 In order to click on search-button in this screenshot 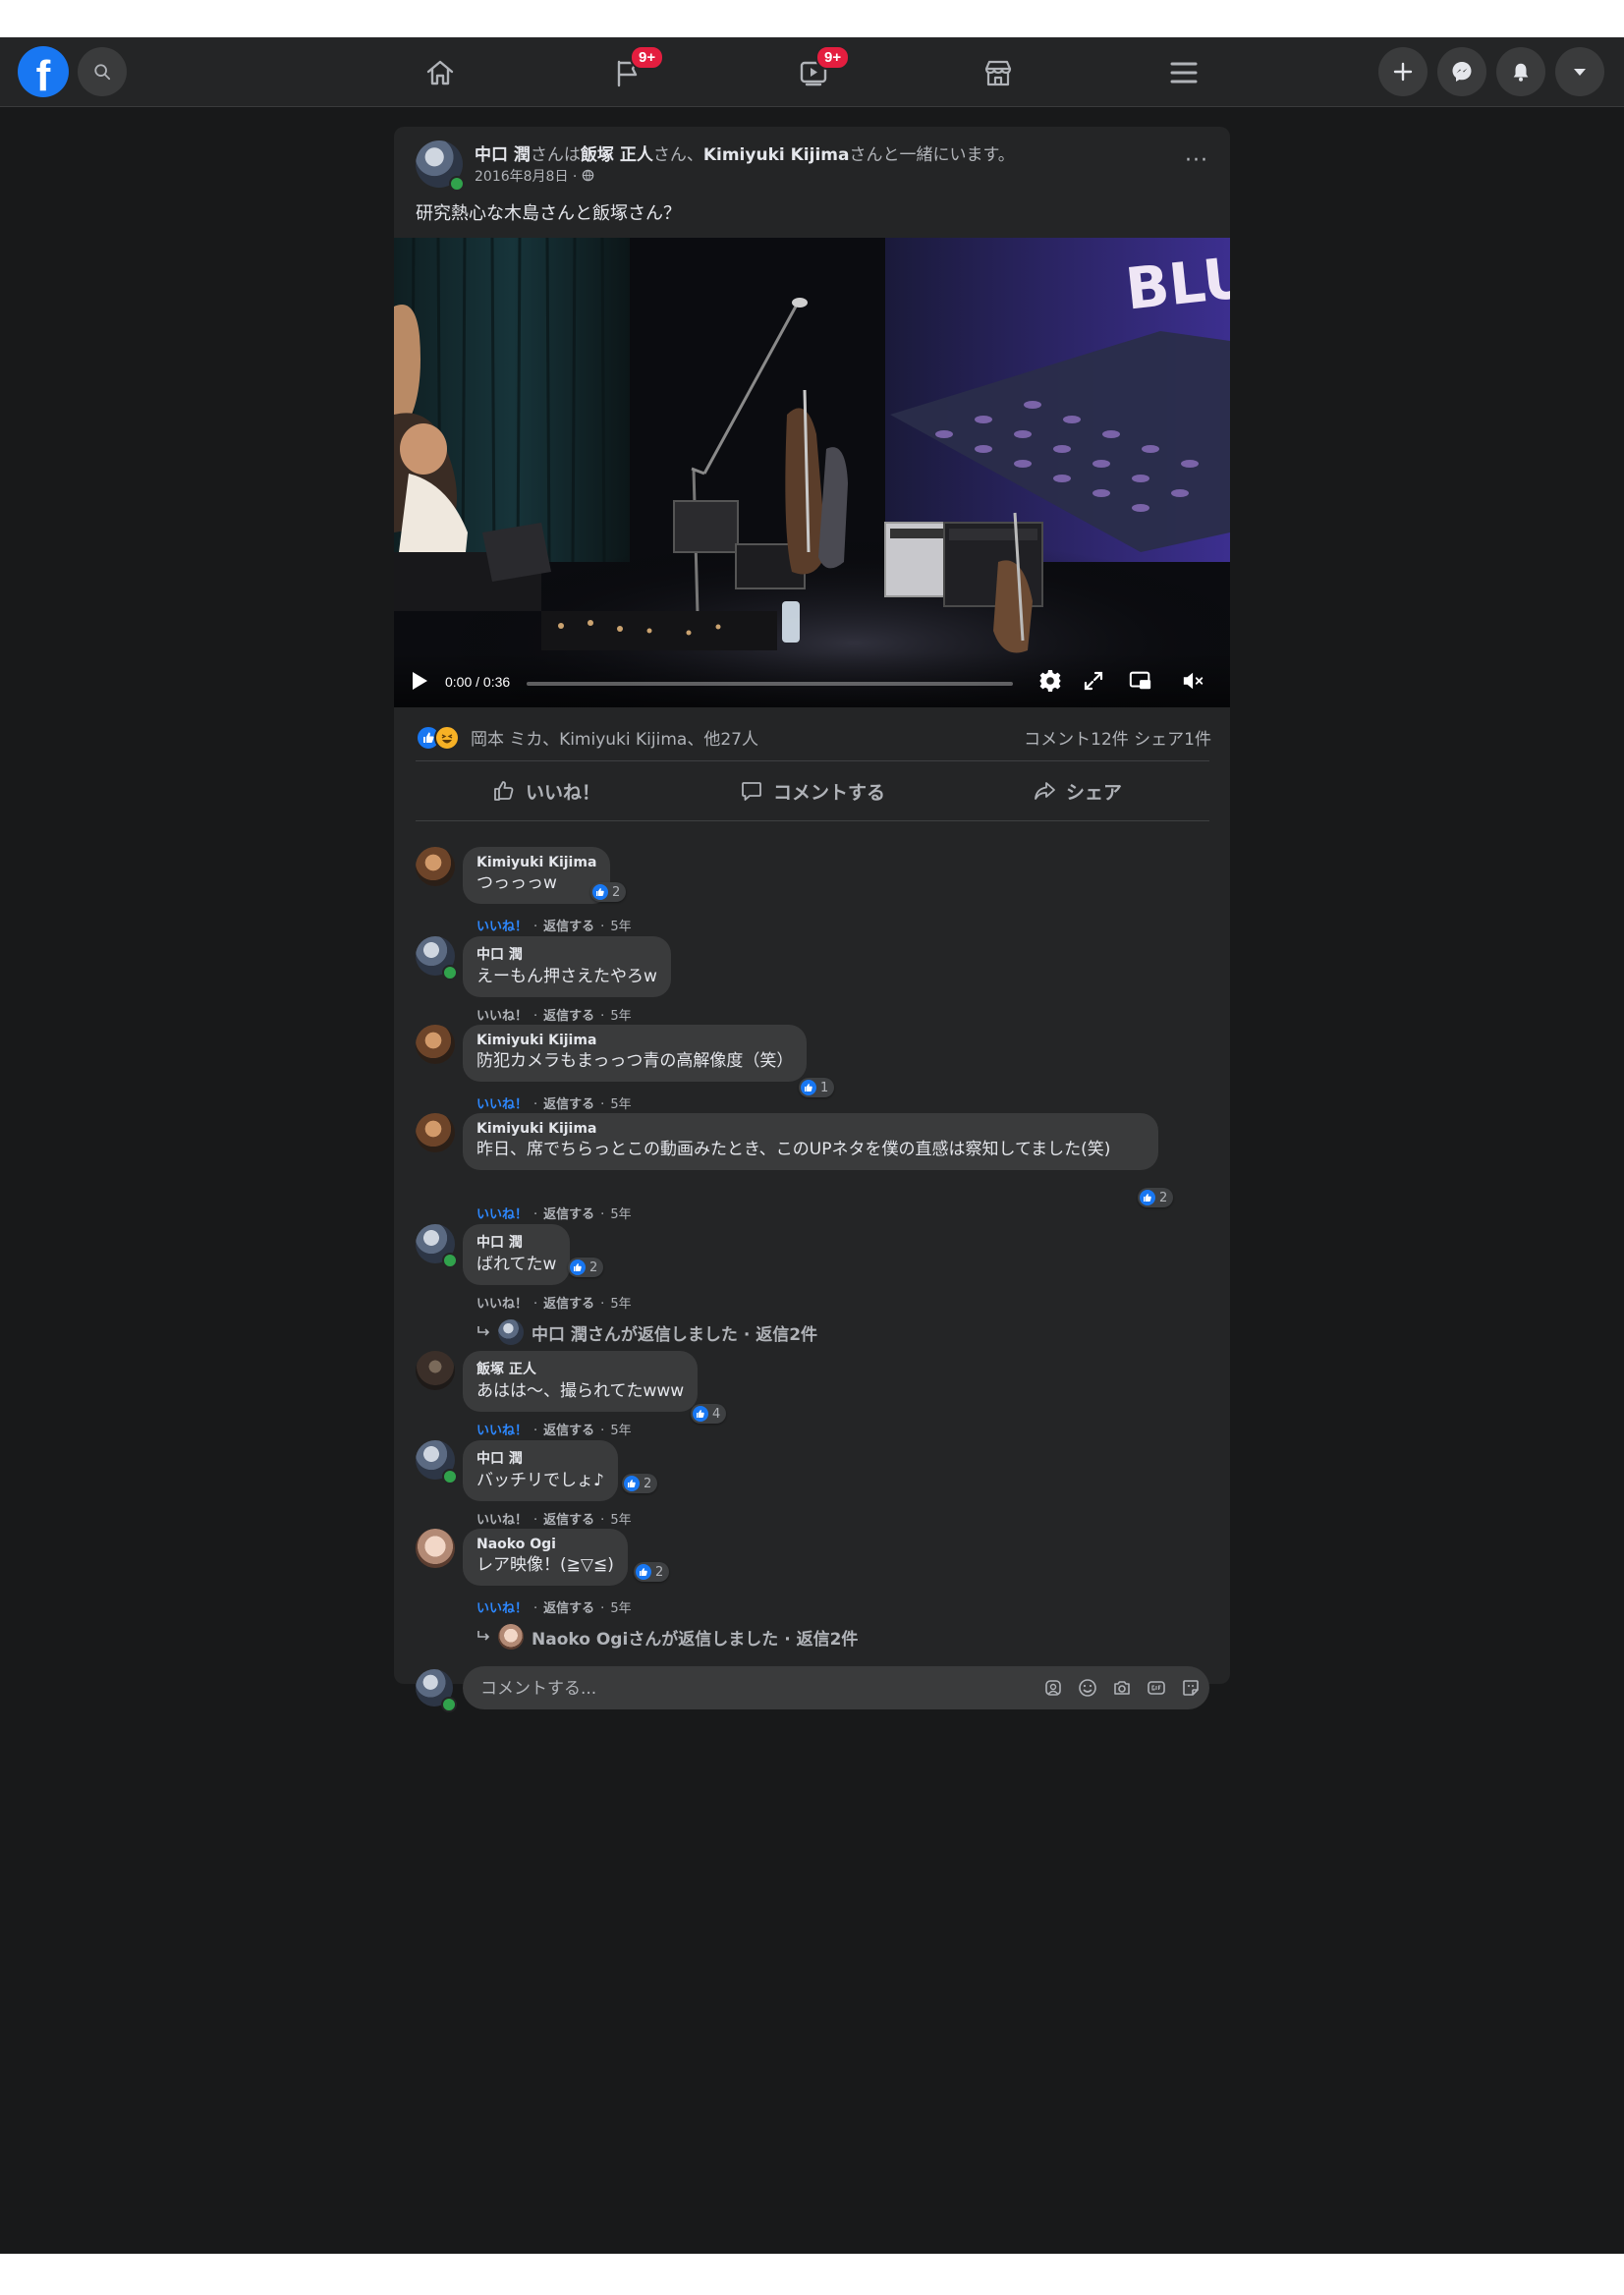, I will do `click(102, 72)`.